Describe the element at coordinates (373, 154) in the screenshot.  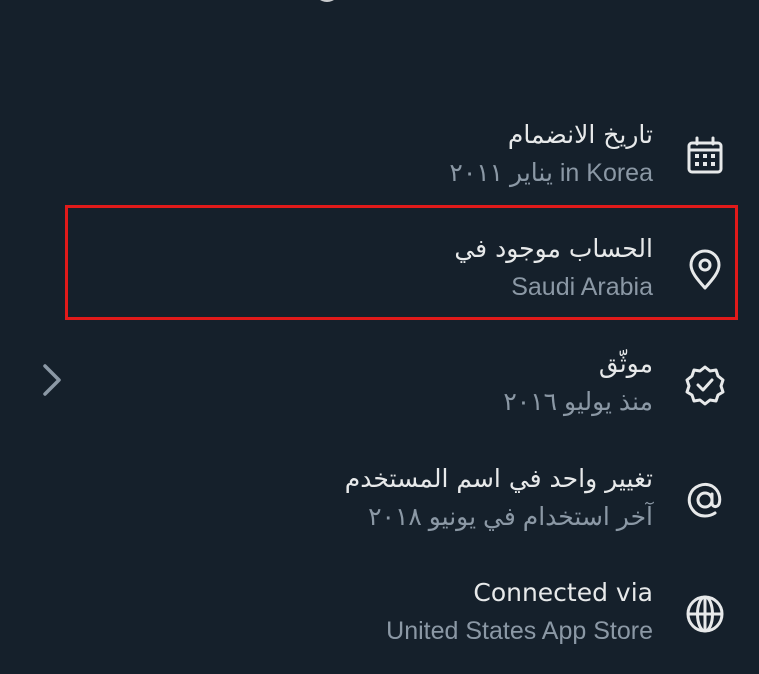
I see `info-row-text: تاريخ الانضمام in Korea يناير ٢٠١١` at that location.